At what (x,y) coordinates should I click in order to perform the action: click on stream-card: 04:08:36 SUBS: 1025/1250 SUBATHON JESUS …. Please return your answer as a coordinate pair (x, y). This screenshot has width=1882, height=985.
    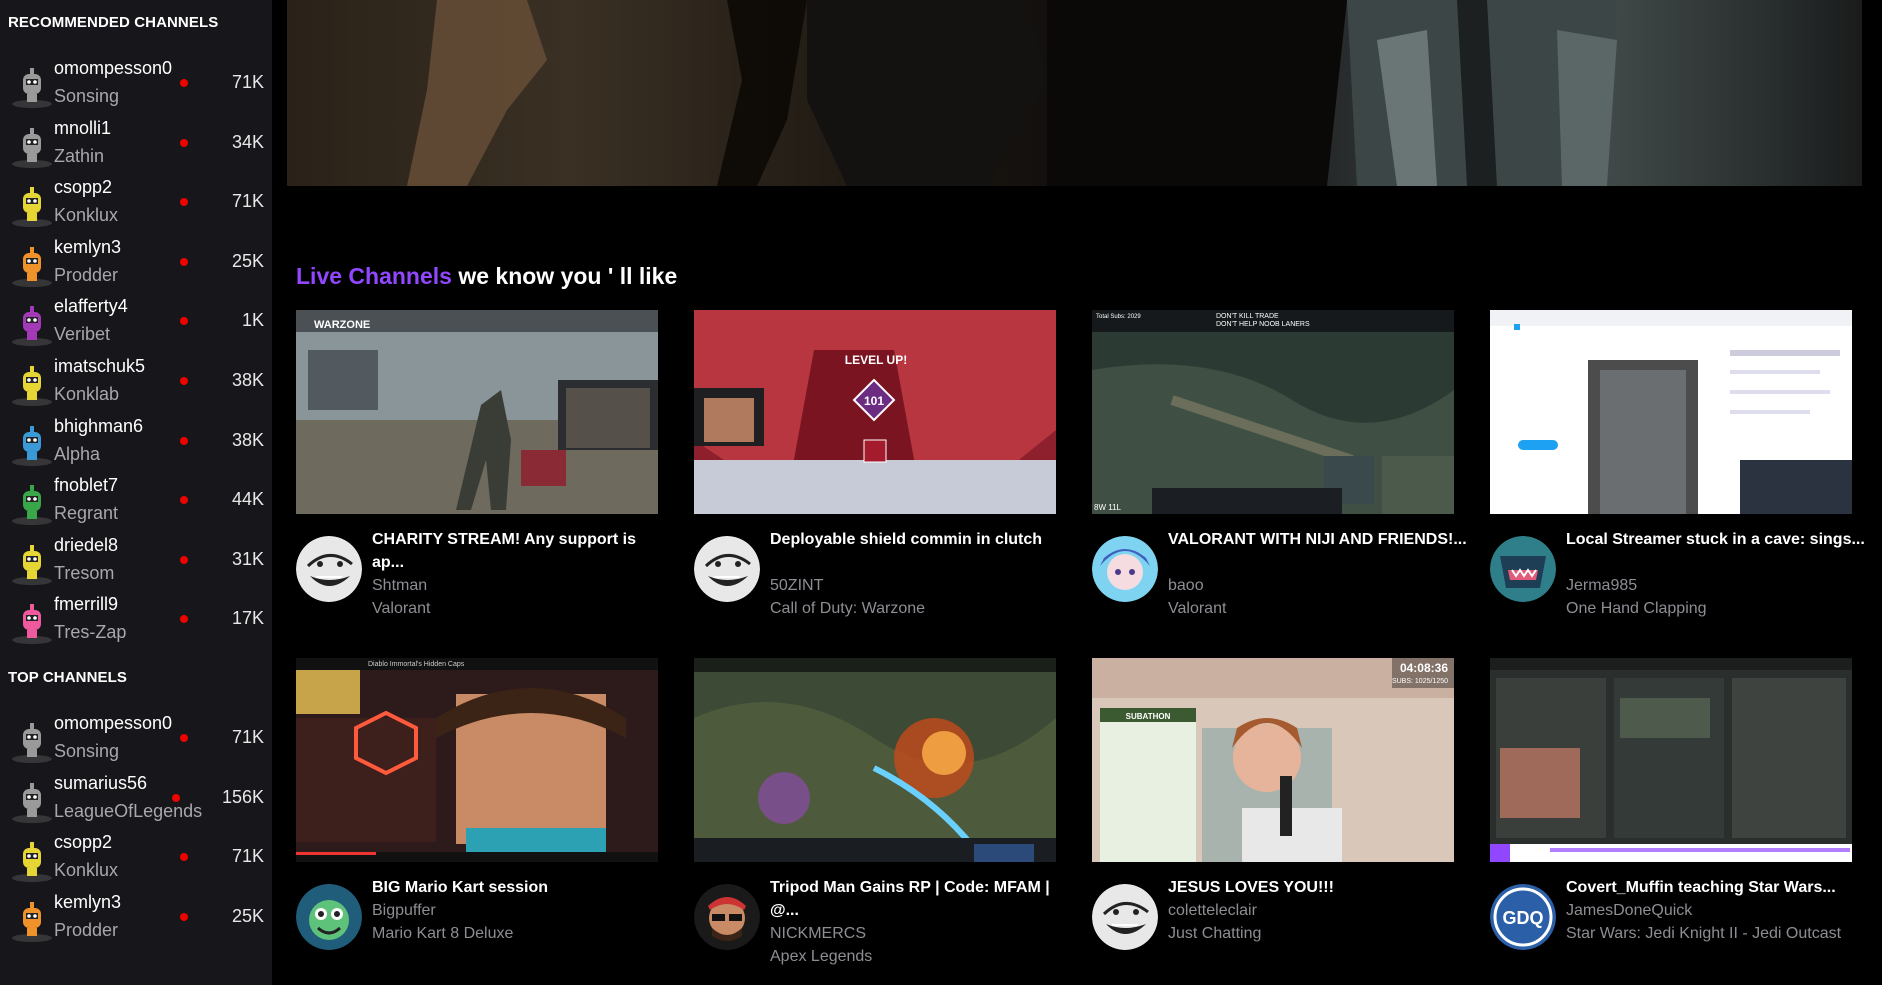
    Looking at the image, I should click on (1273, 804).